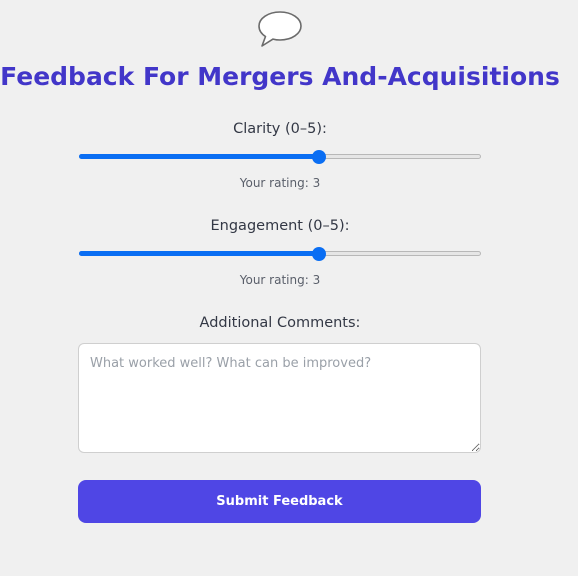 The image size is (578, 576). I want to click on clarity-slider, so click(280, 157).